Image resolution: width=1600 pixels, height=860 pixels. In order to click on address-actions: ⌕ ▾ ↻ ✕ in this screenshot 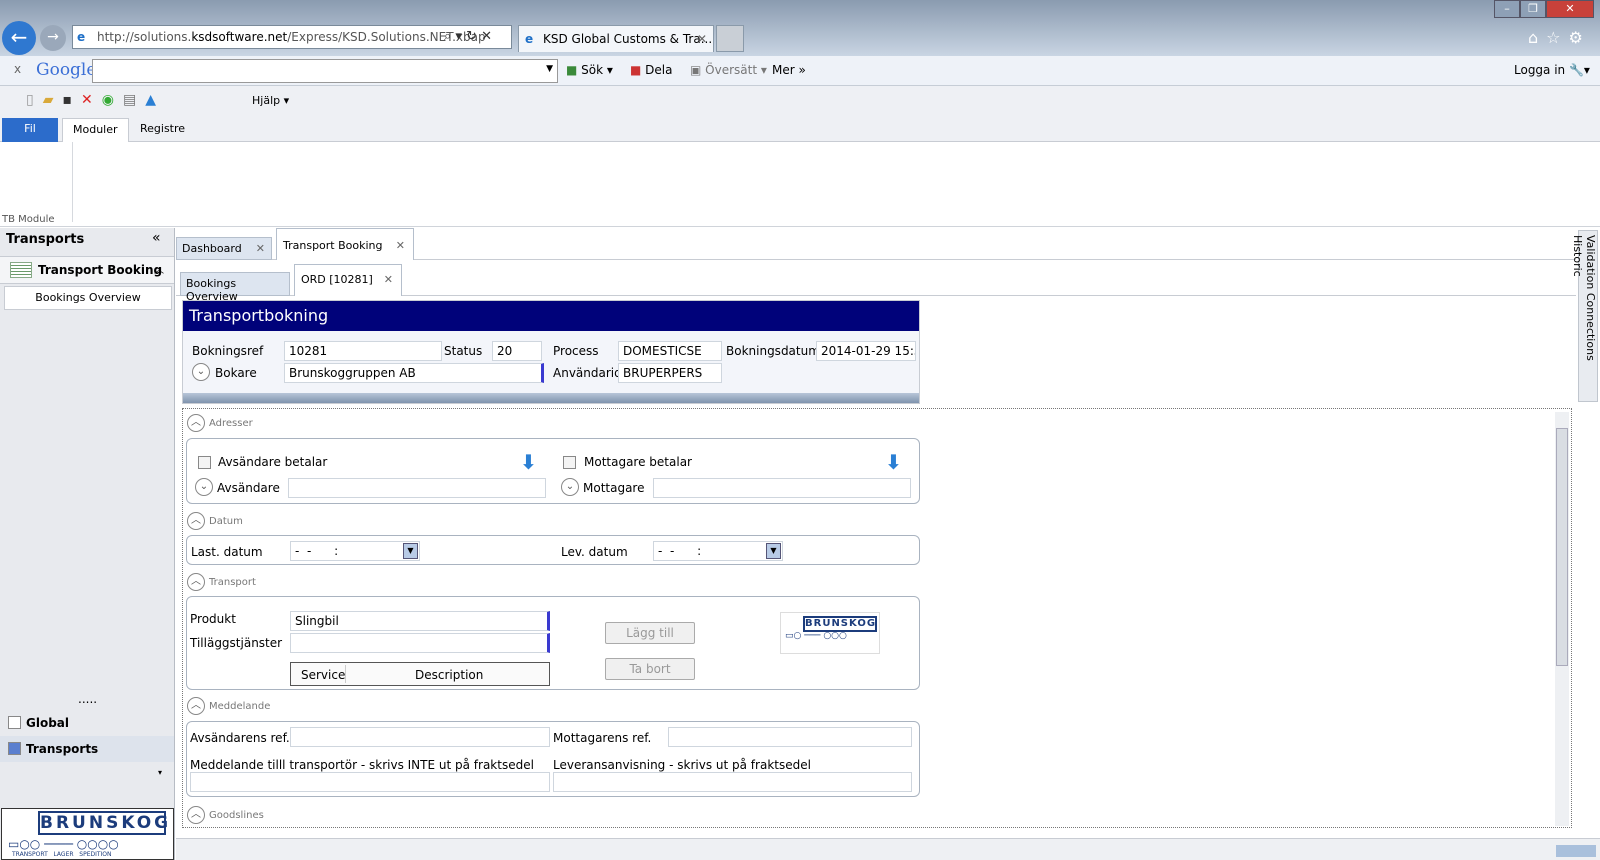, I will do `click(468, 36)`.